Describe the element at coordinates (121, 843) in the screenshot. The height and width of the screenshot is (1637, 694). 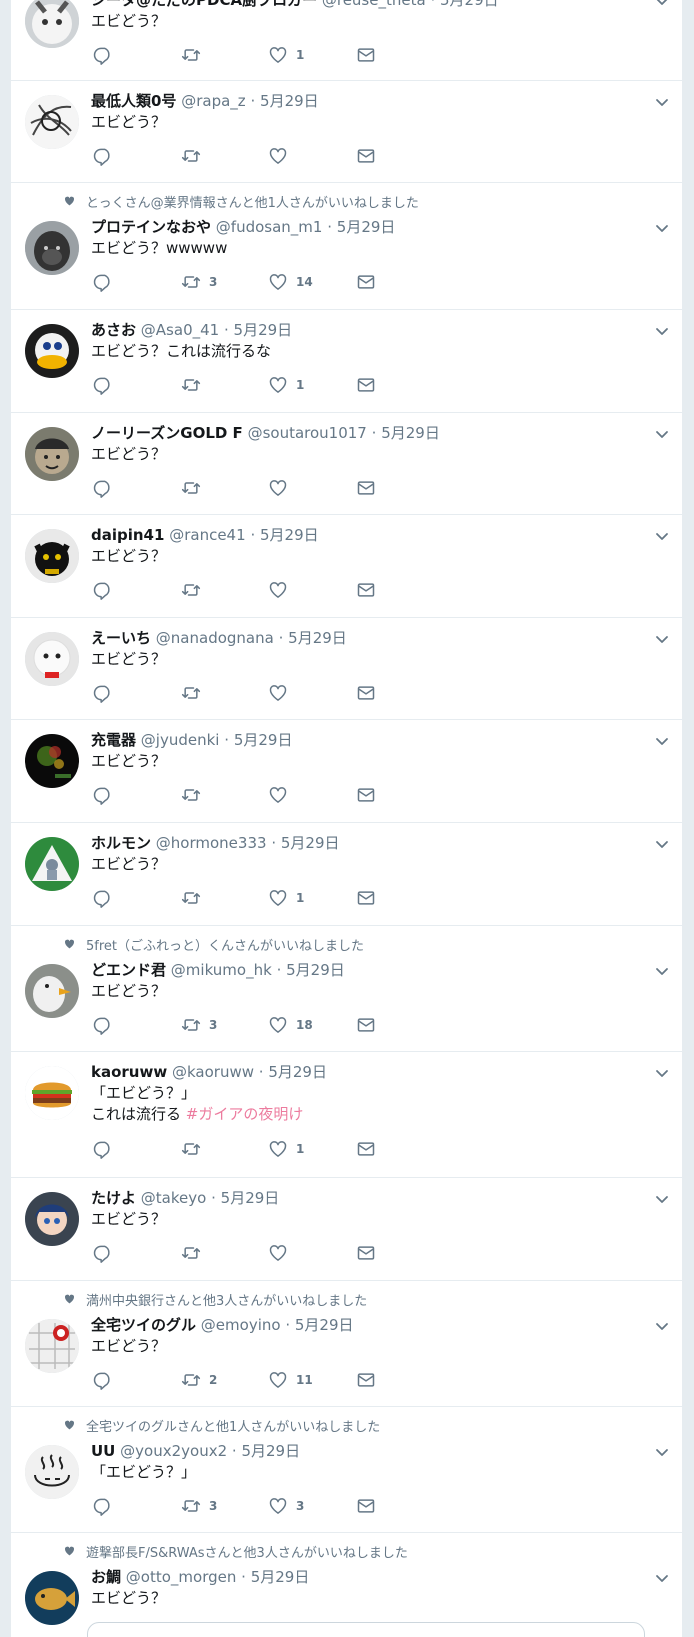
I see `display-name: ホルモン` at that location.